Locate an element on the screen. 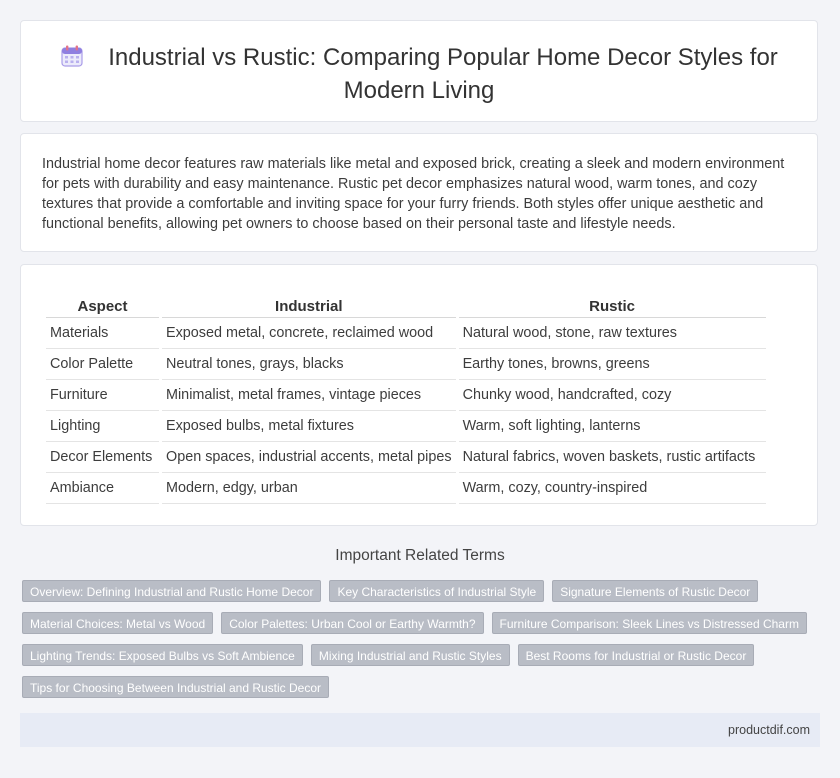 Image resolution: width=840 pixels, height=778 pixels. related-term-tag: Key Characteristics of Industrial Style is located at coordinates (437, 591).